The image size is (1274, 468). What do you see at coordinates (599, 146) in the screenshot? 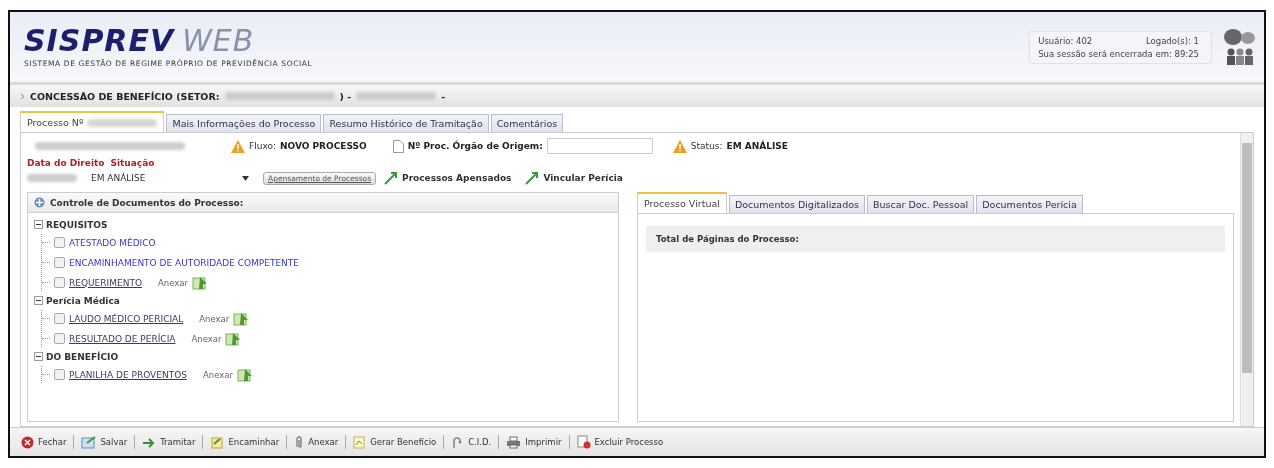
I see `origin-field` at bounding box center [599, 146].